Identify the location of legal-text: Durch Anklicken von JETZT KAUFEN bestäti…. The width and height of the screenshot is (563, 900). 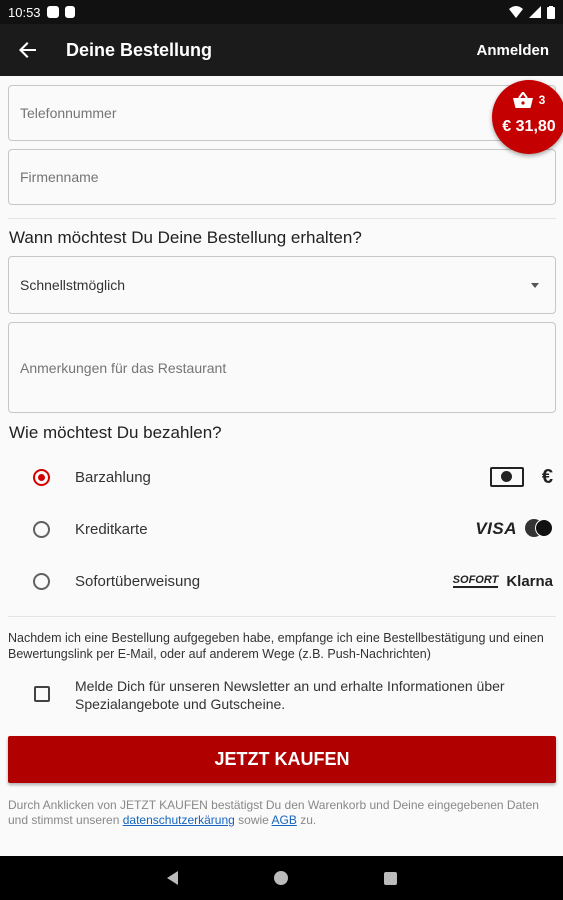
(282, 813).